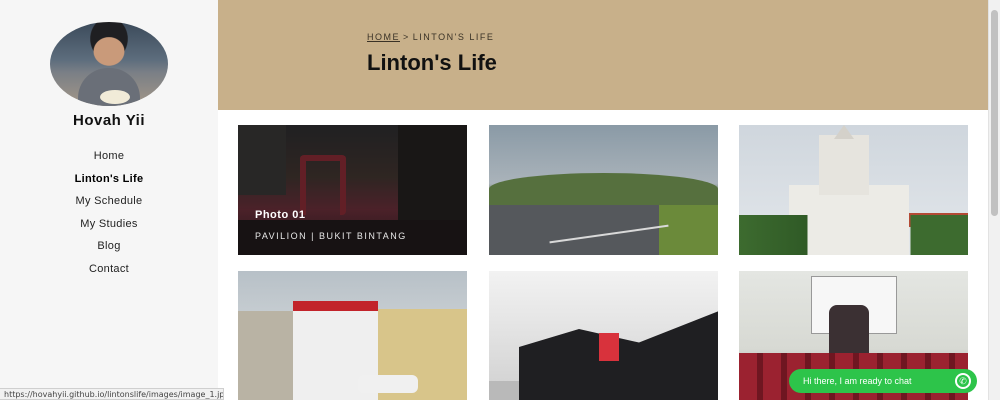 Image resolution: width=1000 pixels, height=400 pixels. What do you see at coordinates (383, 37) in the screenshot?
I see `breadcrumb-home: HOME` at bounding box center [383, 37].